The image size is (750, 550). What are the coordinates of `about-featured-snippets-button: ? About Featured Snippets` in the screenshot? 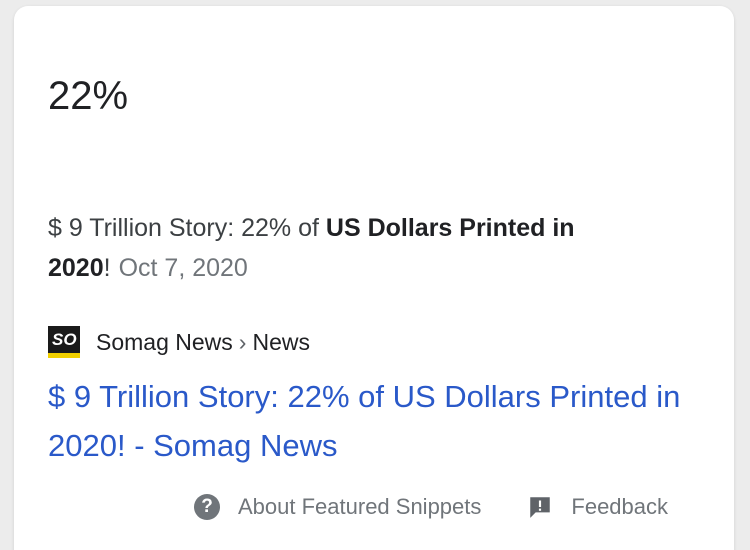 It's located at (337, 507).